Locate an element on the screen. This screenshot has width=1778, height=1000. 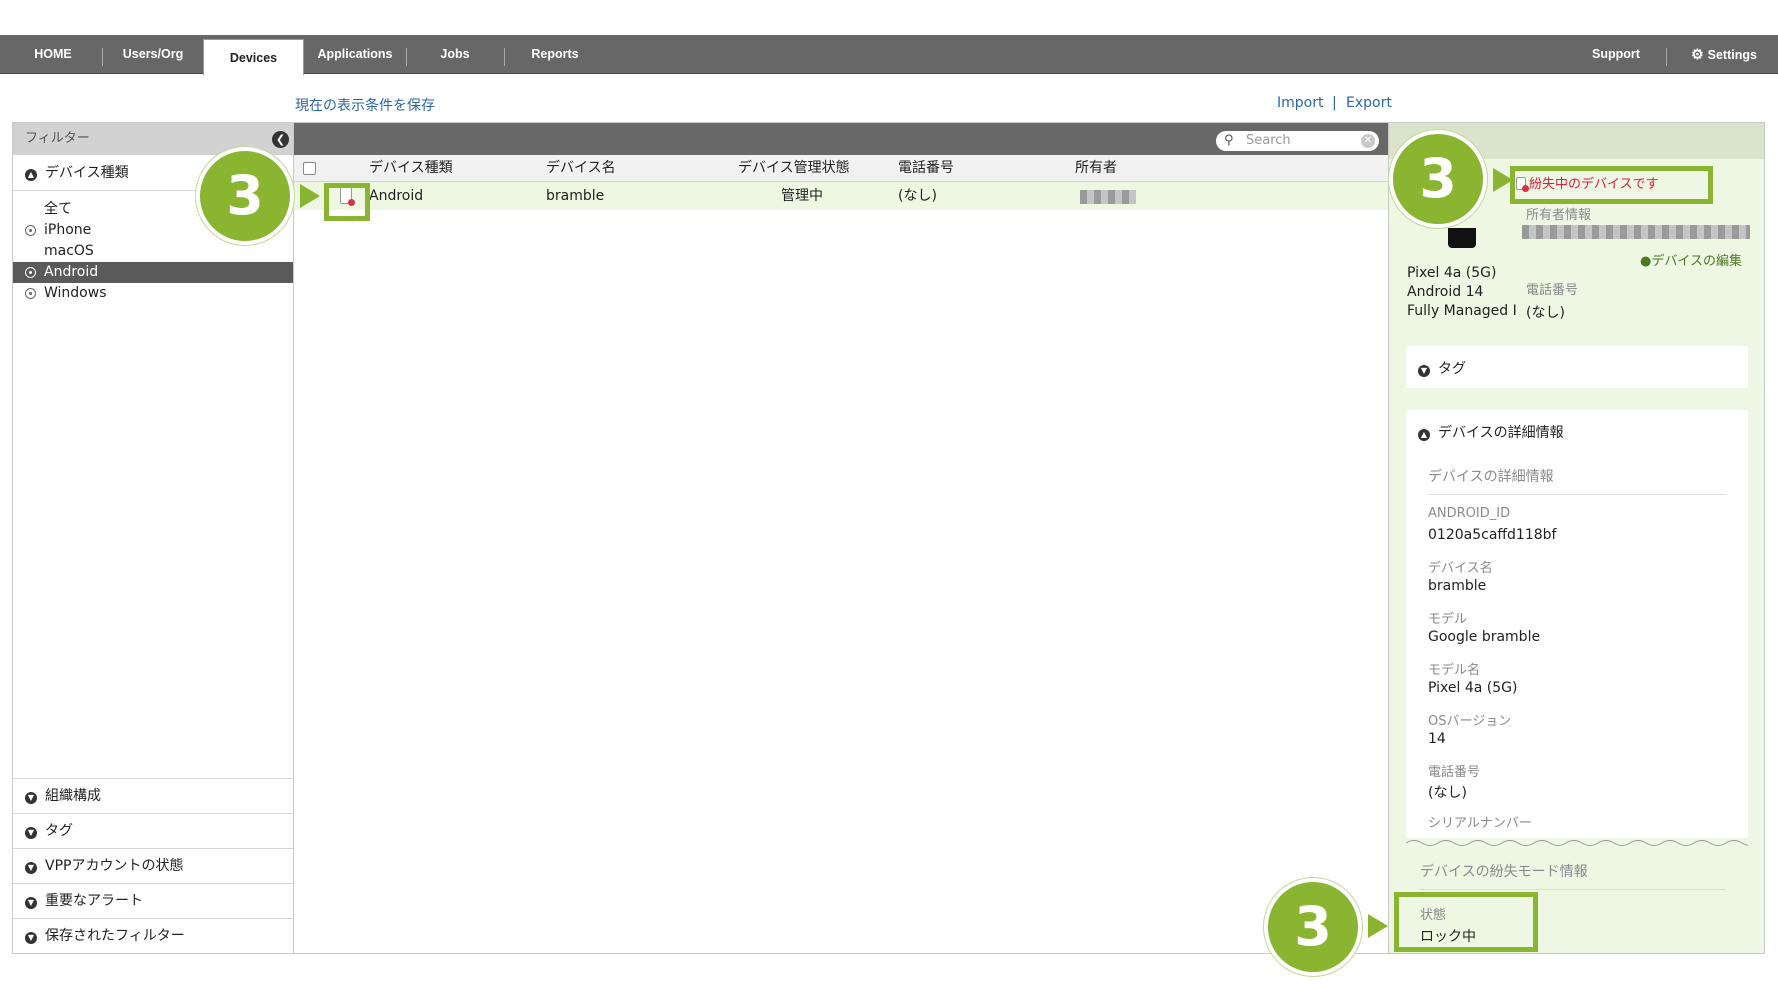
nav-settings: ⚙ Settings is located at coordinates (1724, 54).